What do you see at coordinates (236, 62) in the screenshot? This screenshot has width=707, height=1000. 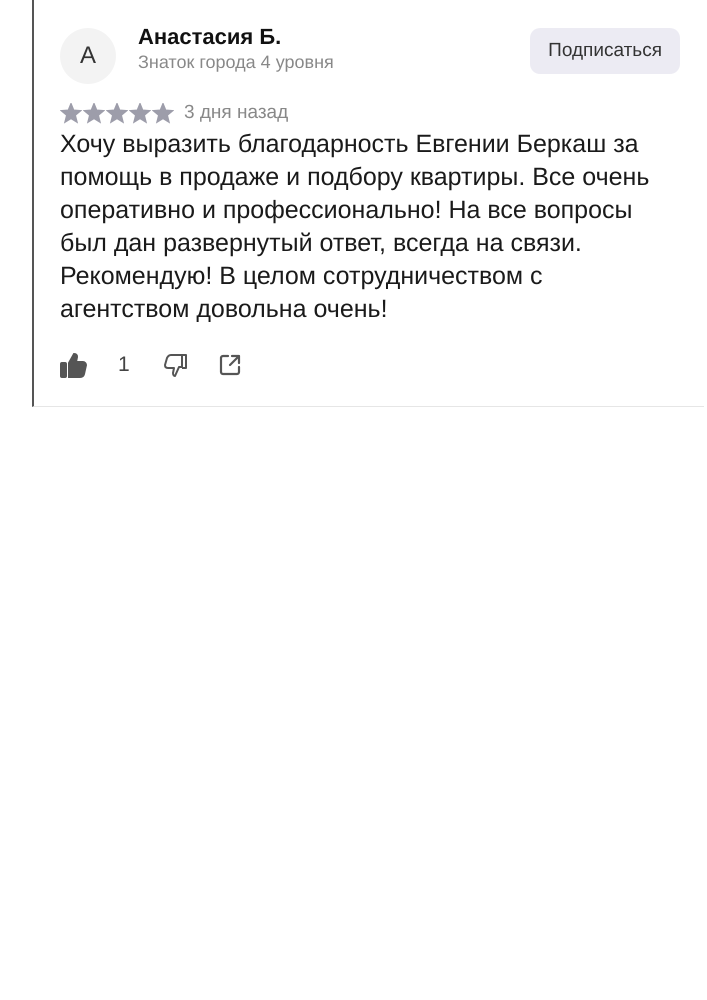 I see `author-status: Знаток города 4 уровня` at bounding box center [236, 62].